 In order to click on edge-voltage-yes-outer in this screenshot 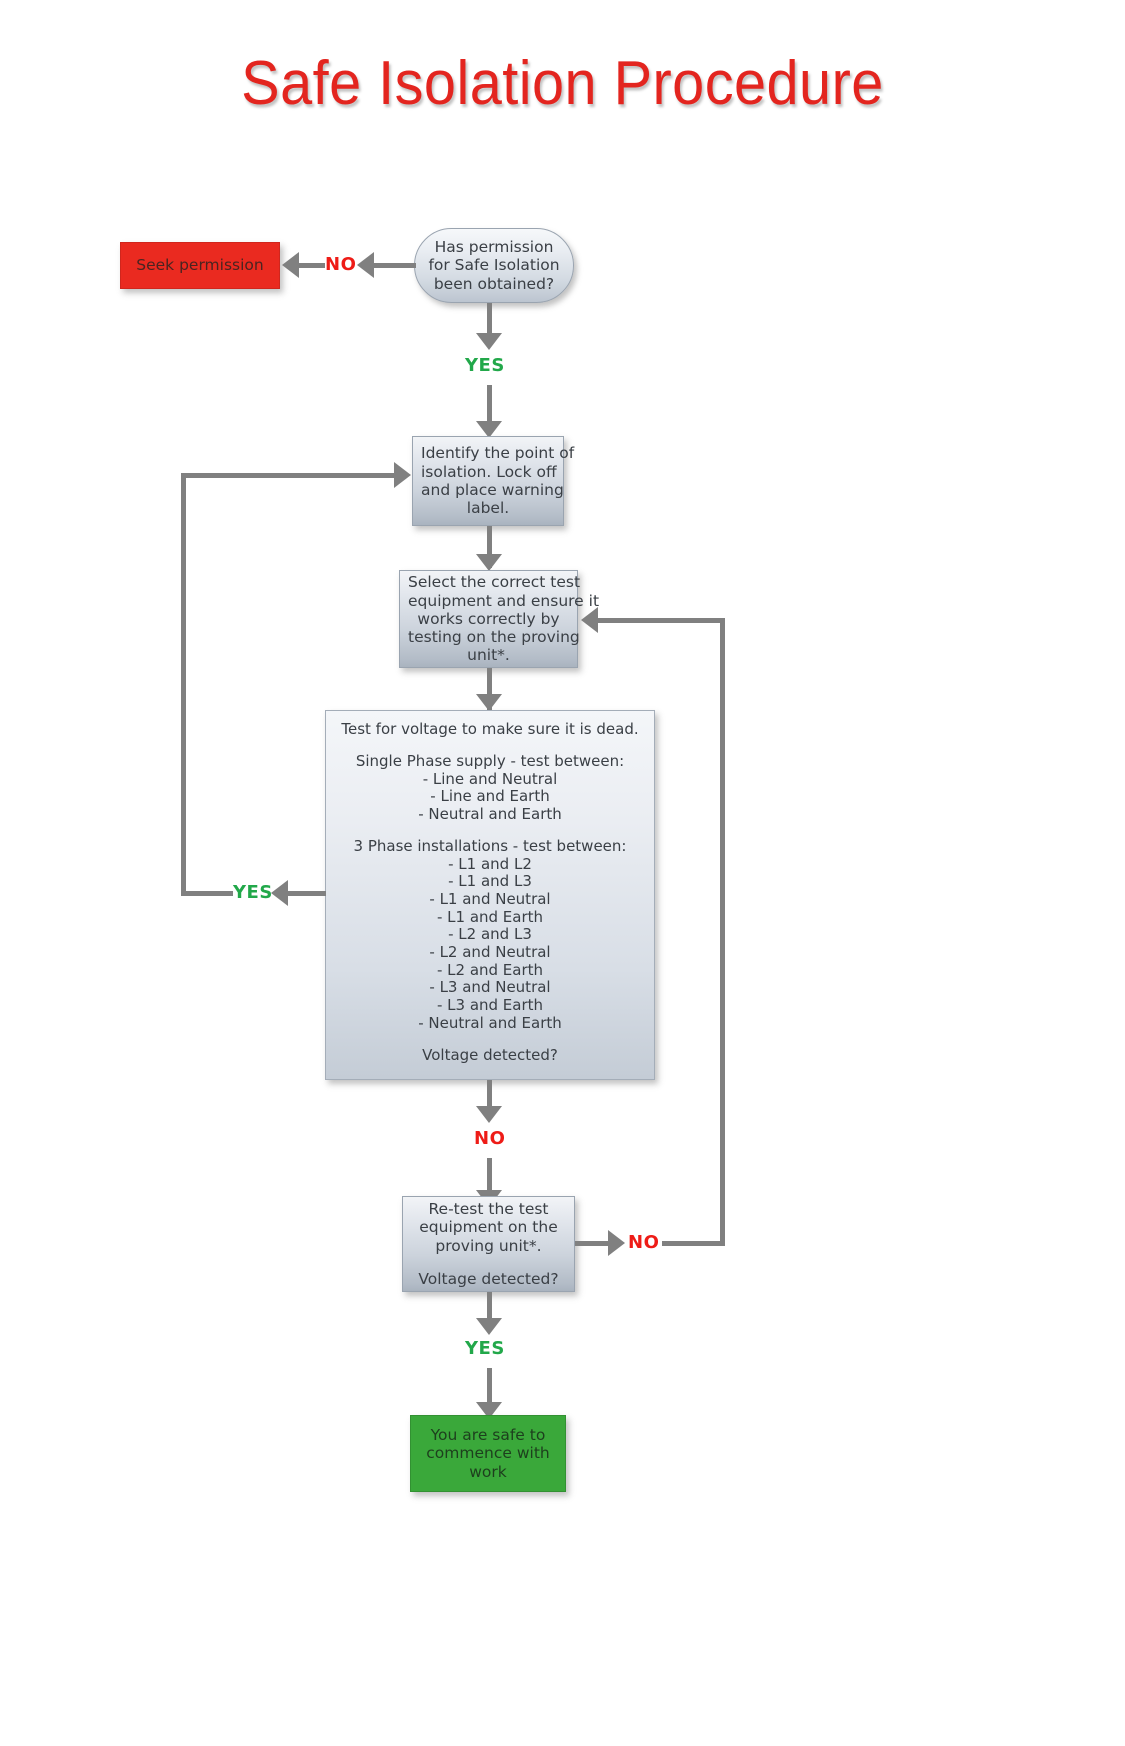, I will do `click(207, 893)`.